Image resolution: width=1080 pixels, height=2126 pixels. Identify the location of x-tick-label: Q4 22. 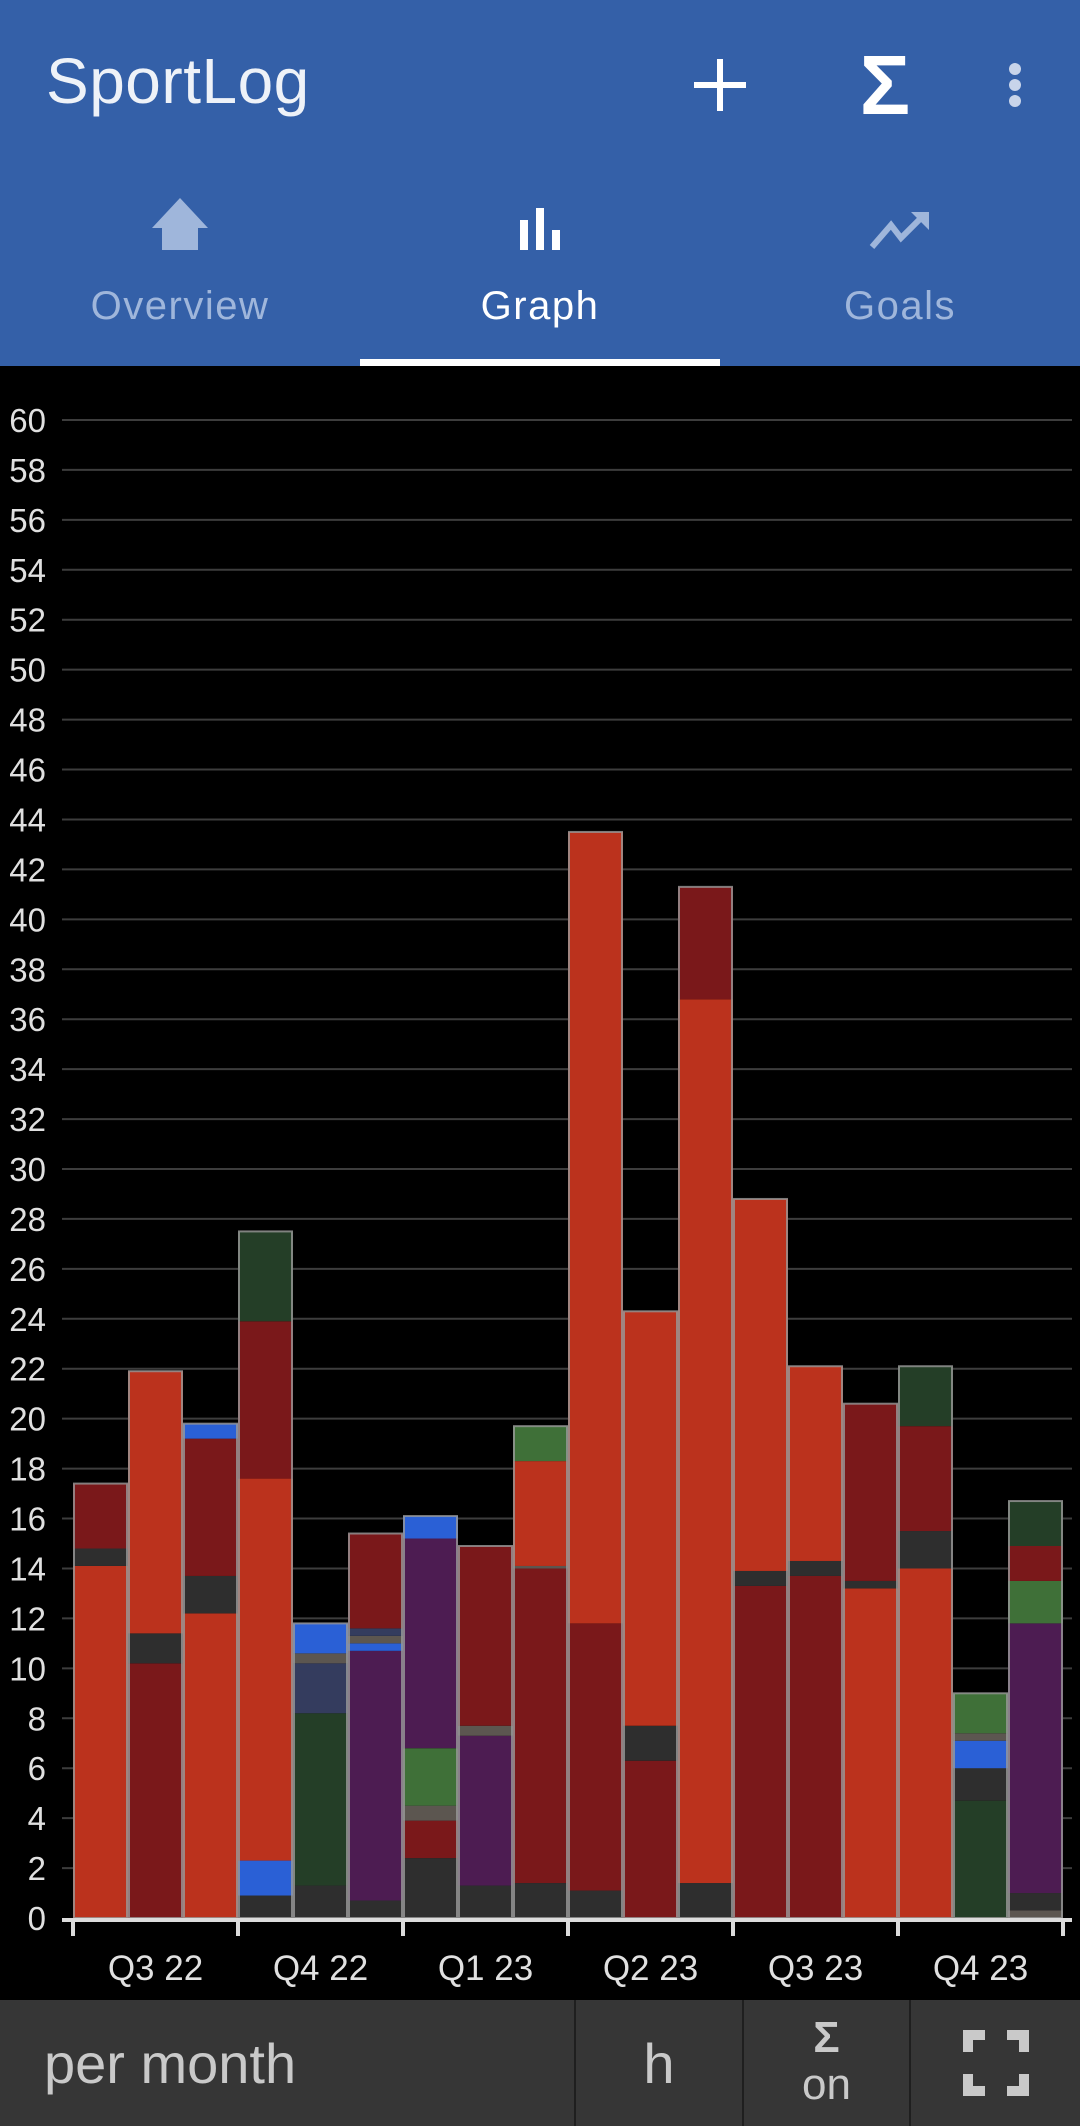
(320, 1968).